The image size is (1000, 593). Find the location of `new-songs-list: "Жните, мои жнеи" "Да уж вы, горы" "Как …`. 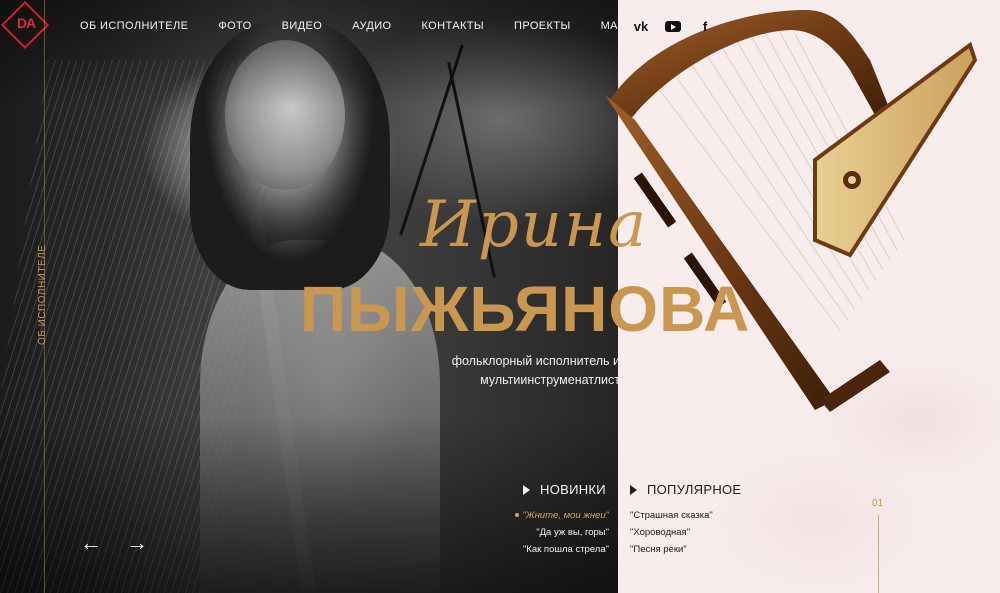

new-songs-list: "Жните, мои жнеи" "Да уж вы, горы" "Как … is located at coordinates (537, 532).